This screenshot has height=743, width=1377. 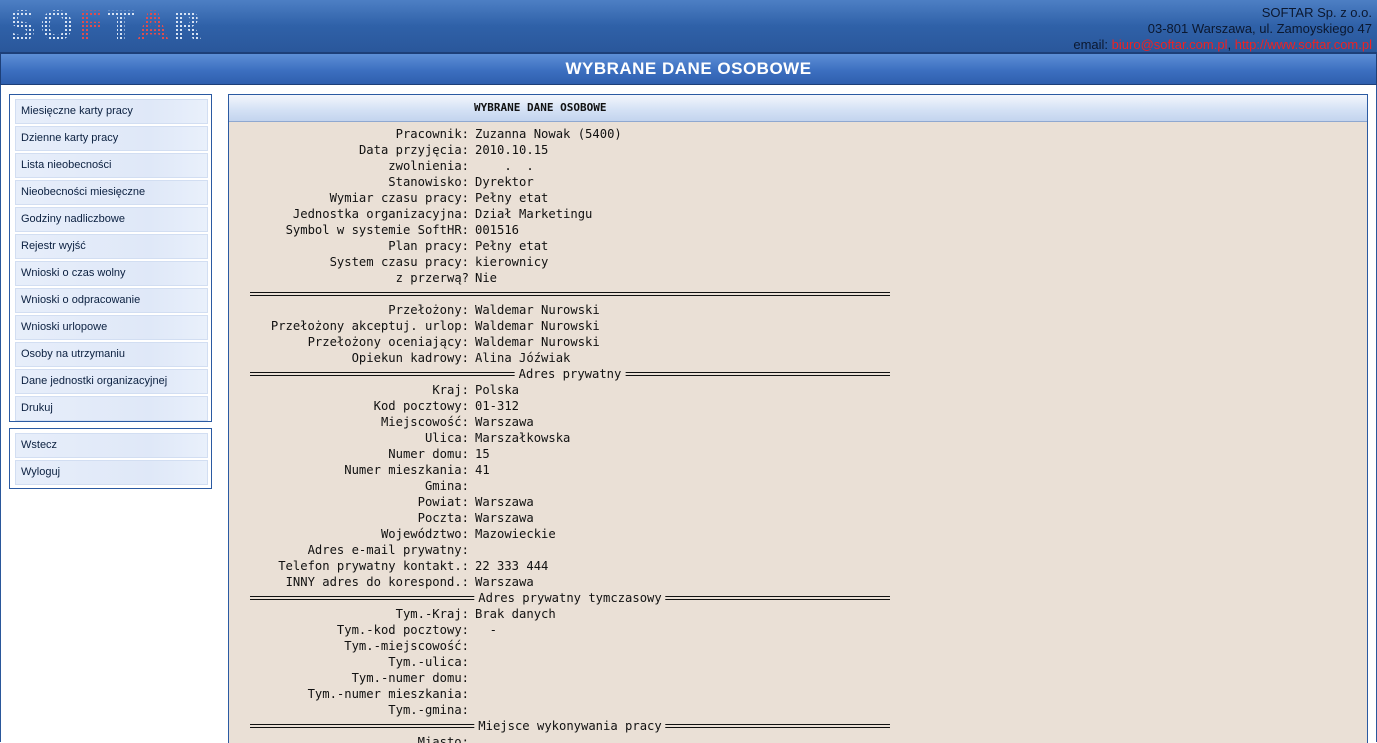 I want to click on section-title: Adres prywatny, so click(x=570, y=374).